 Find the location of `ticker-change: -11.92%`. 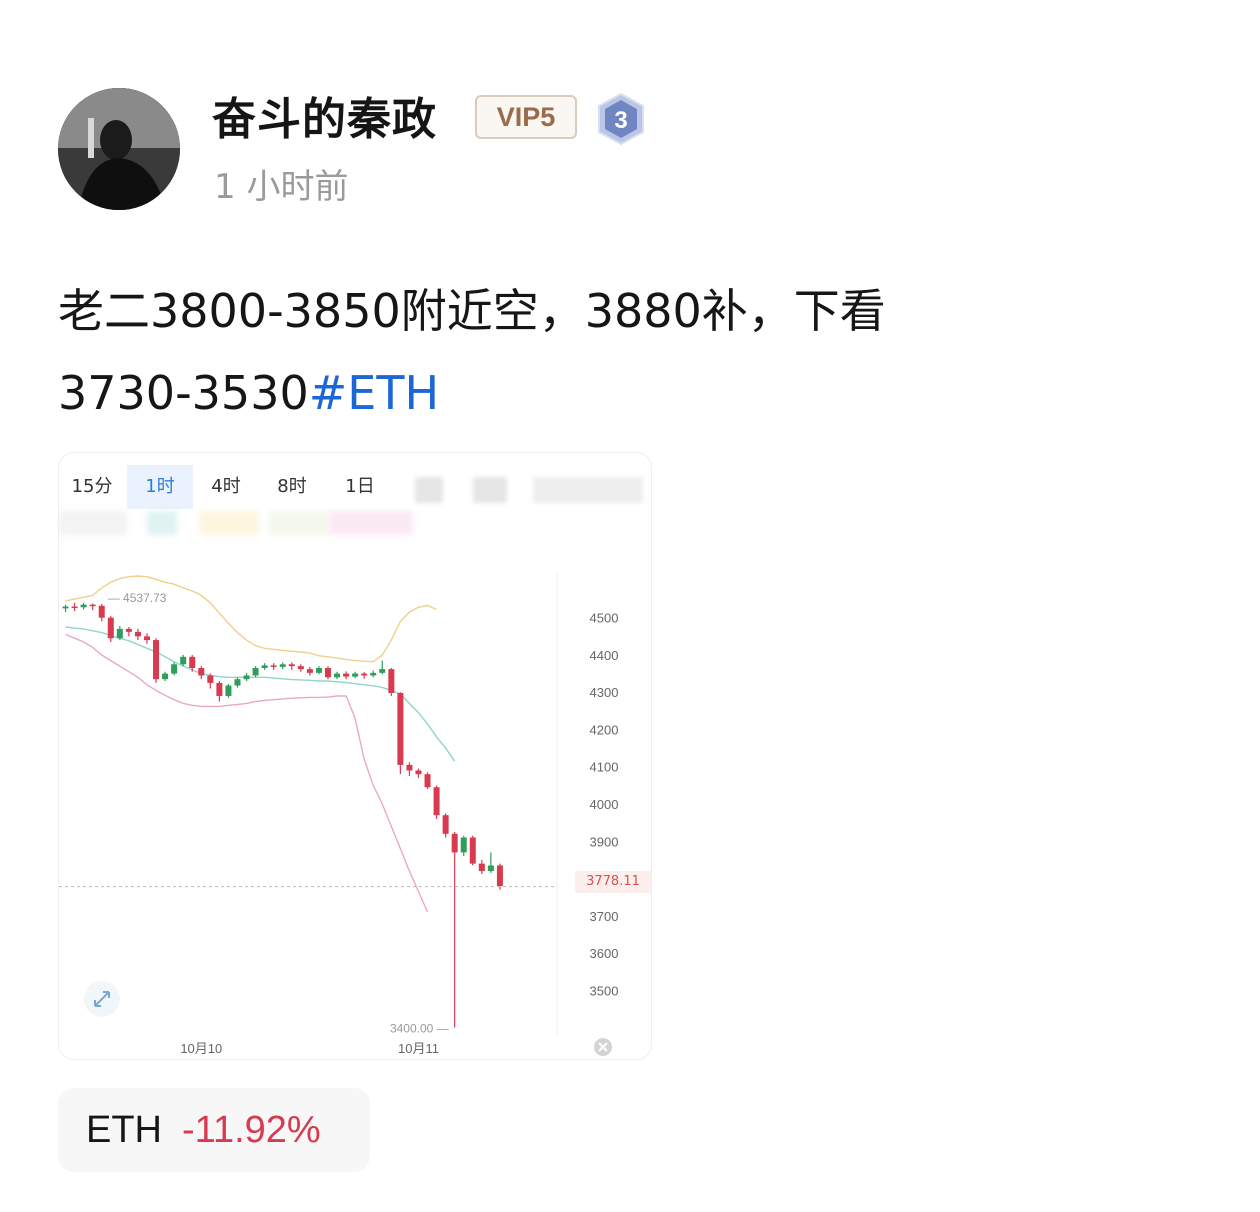

ticker-change: -11.92% is located at coordinates (251, 1130).